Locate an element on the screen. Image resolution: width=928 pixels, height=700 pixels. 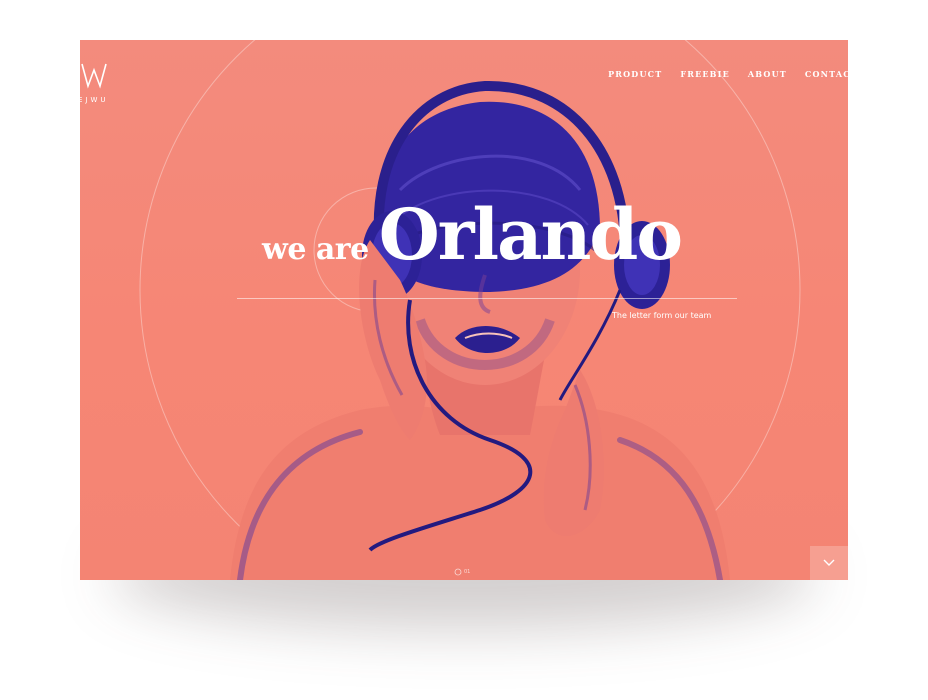
logo-text: EJWU is located at coordinates (94, 100).